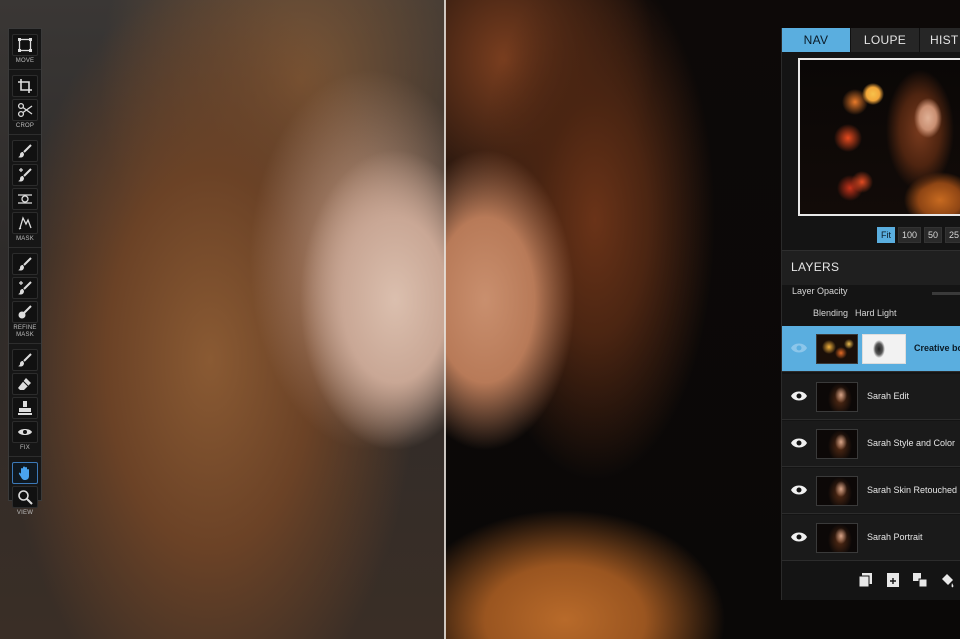 The image size is (960, 639). I want to click on layer-opacity-slider, so click(946, 293).